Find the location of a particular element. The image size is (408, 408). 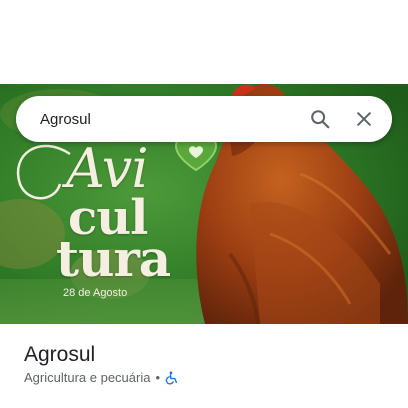

place-subtitle: Agricultura e pecuária • is located at coordinates (101, 377).